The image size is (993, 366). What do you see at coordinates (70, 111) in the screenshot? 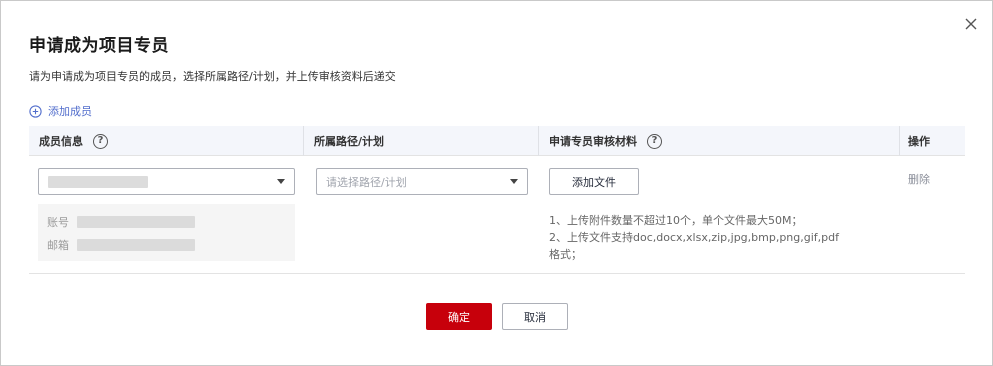
I see `add-member-label: 添加成员` at bounding box center [70, 111].